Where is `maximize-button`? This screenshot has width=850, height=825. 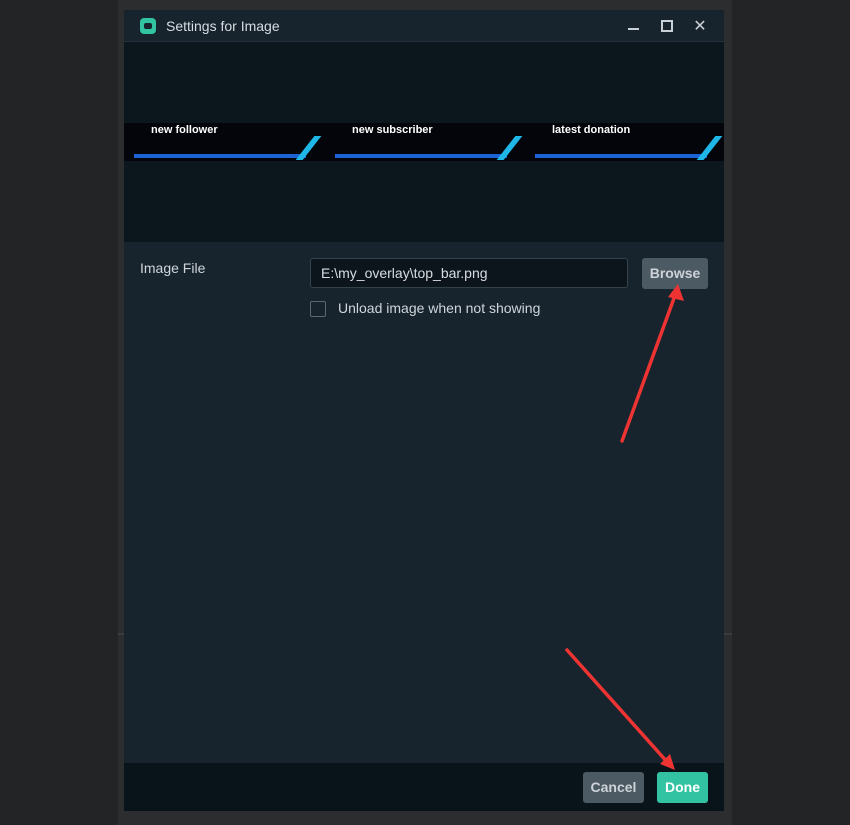 maximize-button is located at coordinates (667, 26).